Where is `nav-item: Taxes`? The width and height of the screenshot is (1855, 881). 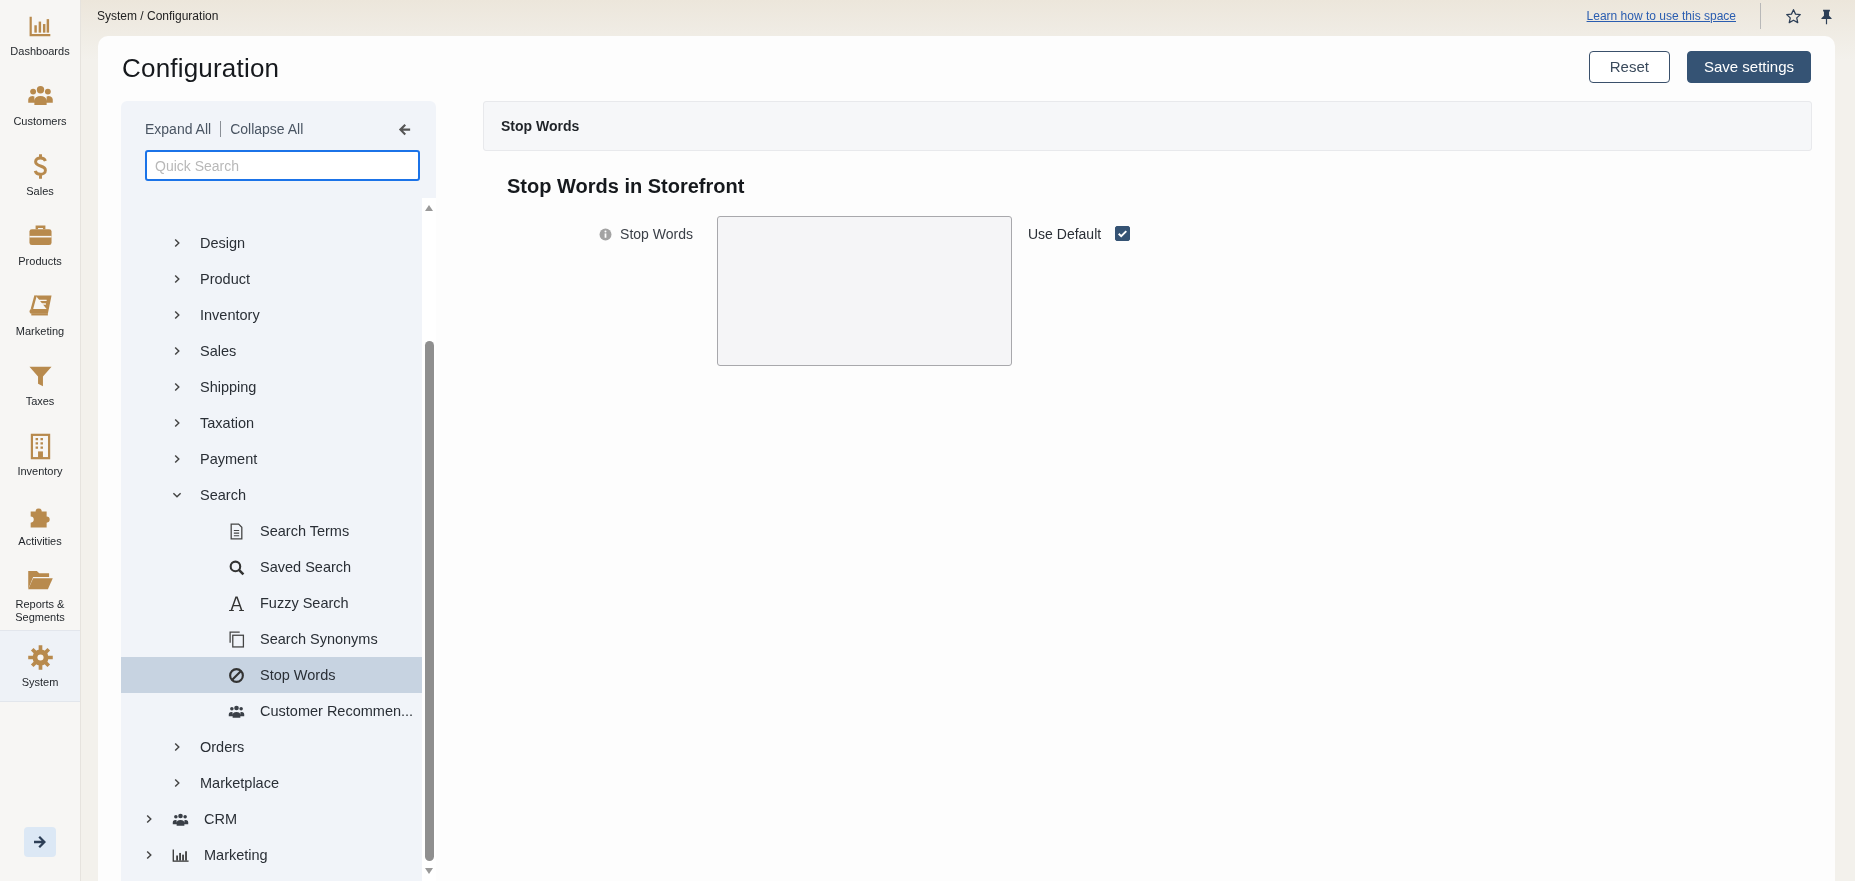 nav-item: Taxes is located at coordinates (40, 385).